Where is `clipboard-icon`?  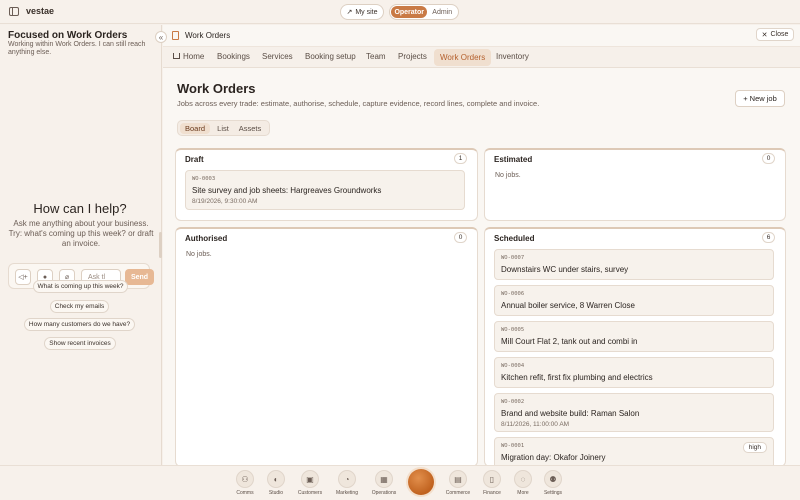 clipboard-icon is located at coordinates (175, 35).